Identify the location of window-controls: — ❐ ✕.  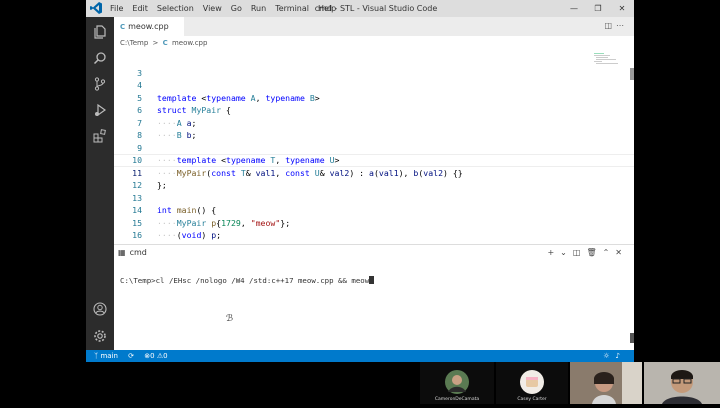
(598, 8).